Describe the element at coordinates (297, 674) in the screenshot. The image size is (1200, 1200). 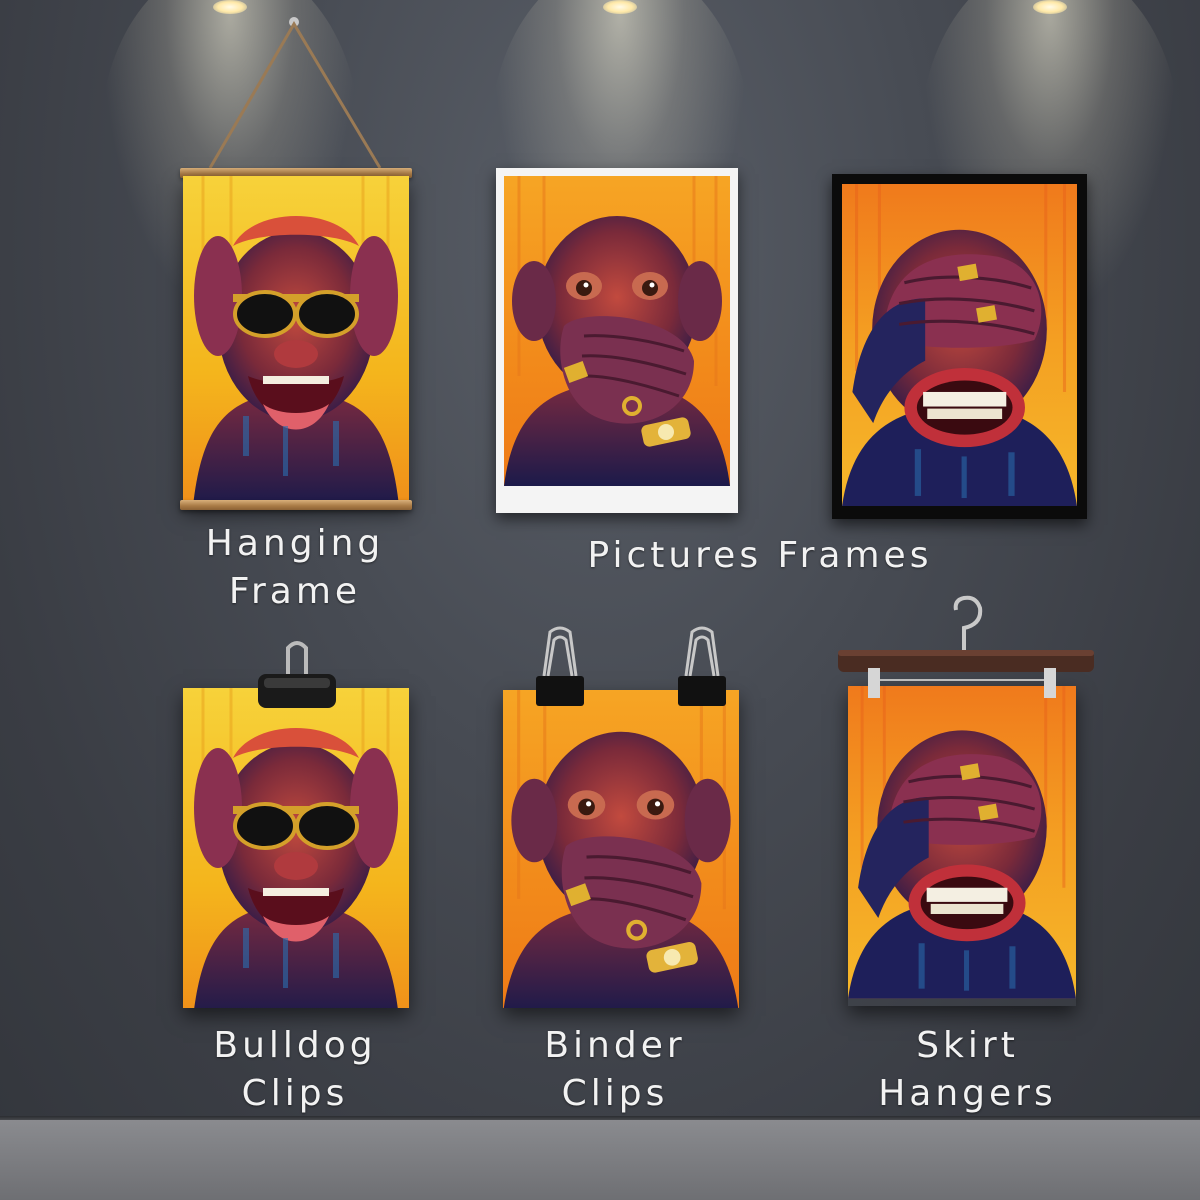
I see `bulldog-clip-icon` at that location.